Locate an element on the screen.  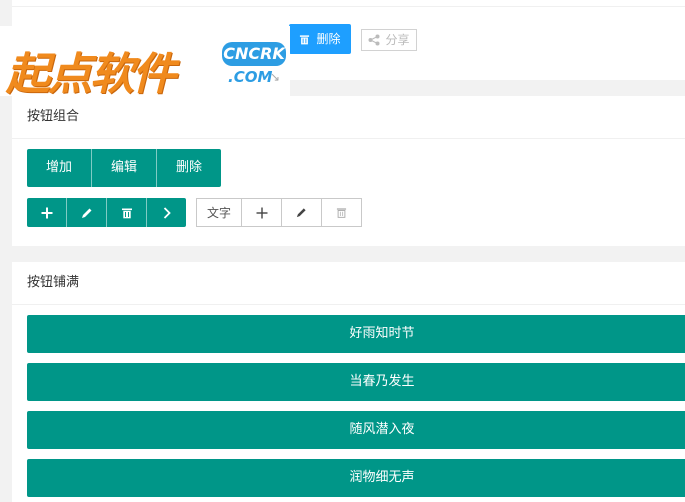
add-icon-button is located at coordinates (46, 212).